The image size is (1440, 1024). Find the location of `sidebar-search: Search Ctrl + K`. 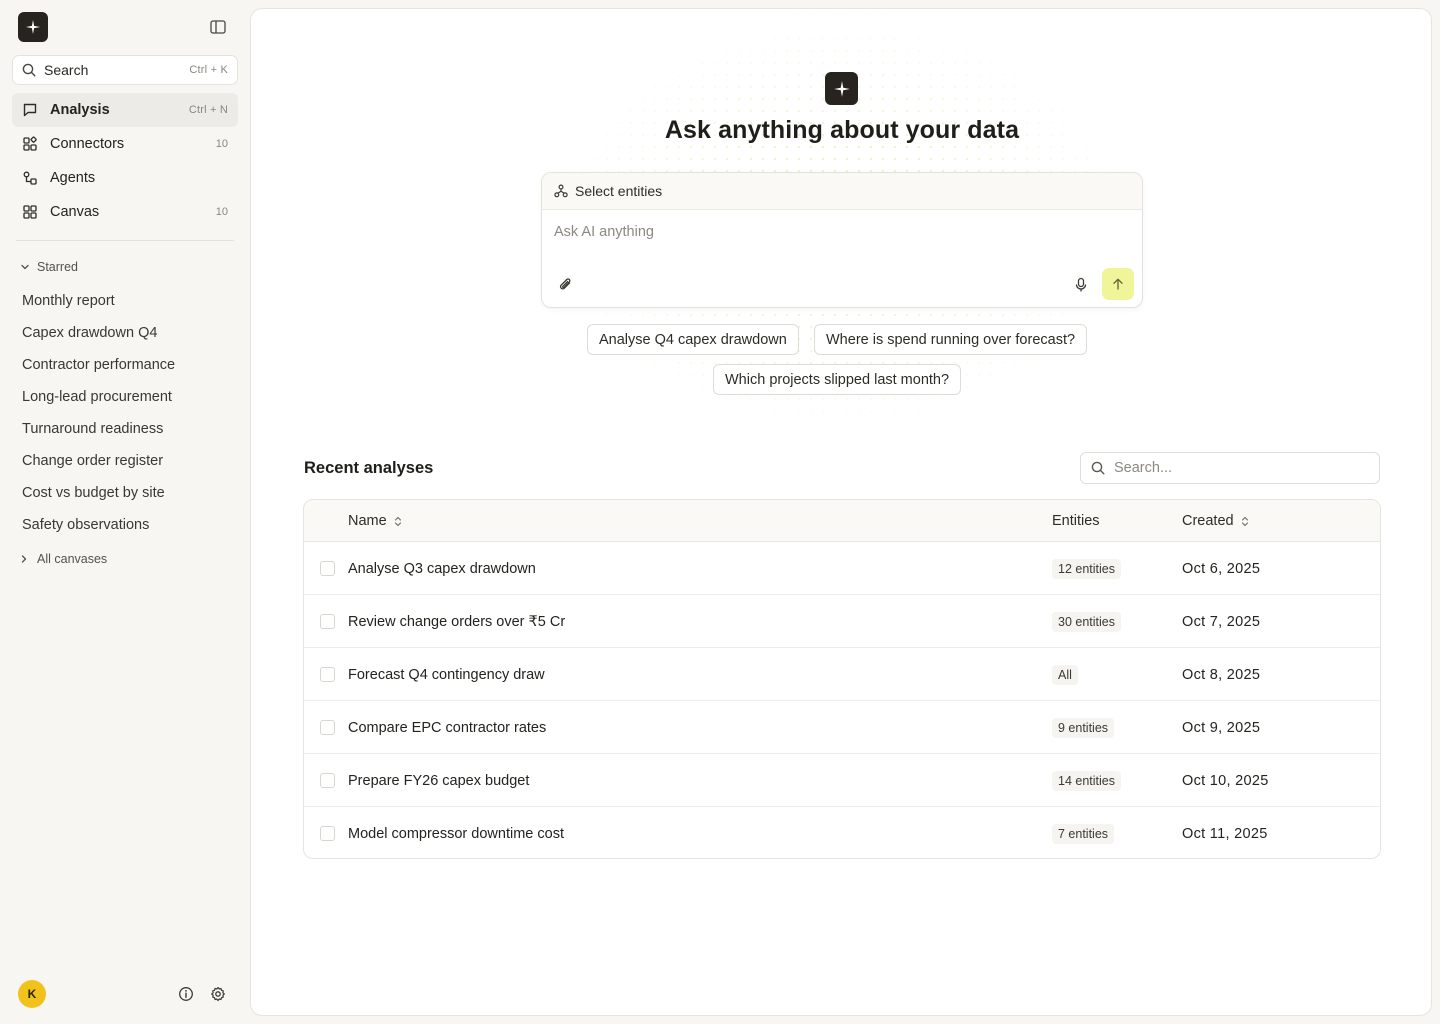

sidebar-search: Search Ctrl + K is located at coordinates (125, 70).